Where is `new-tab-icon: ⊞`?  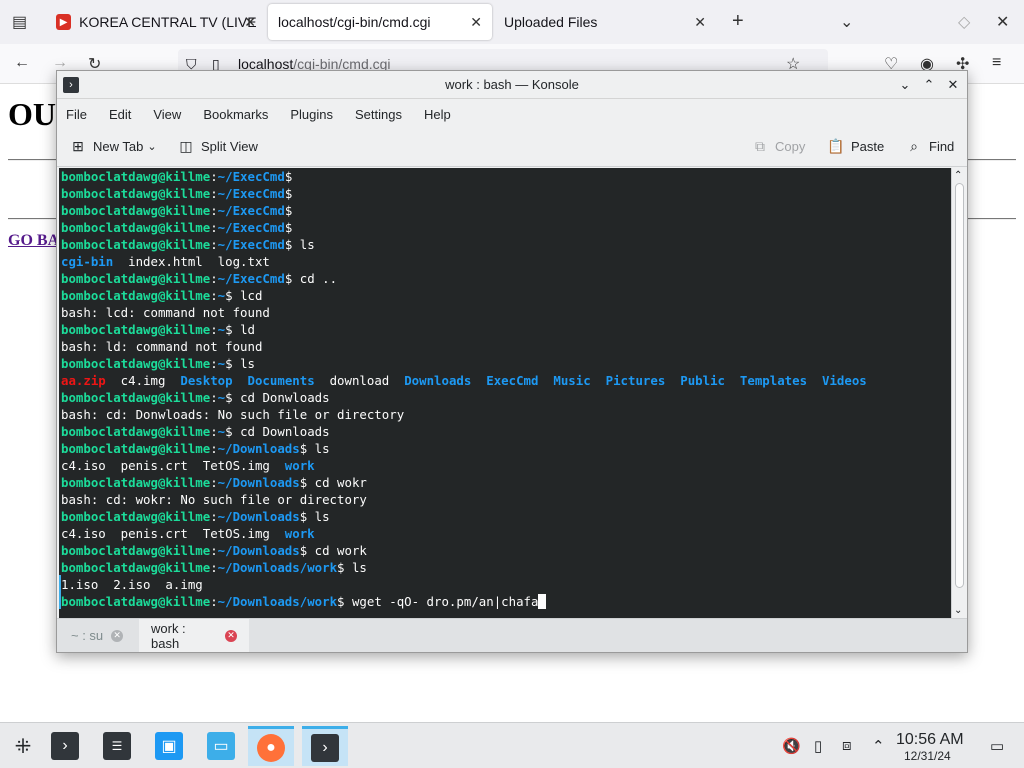
new-tab-icon: ⊞ is located at coordinates (78, 145).